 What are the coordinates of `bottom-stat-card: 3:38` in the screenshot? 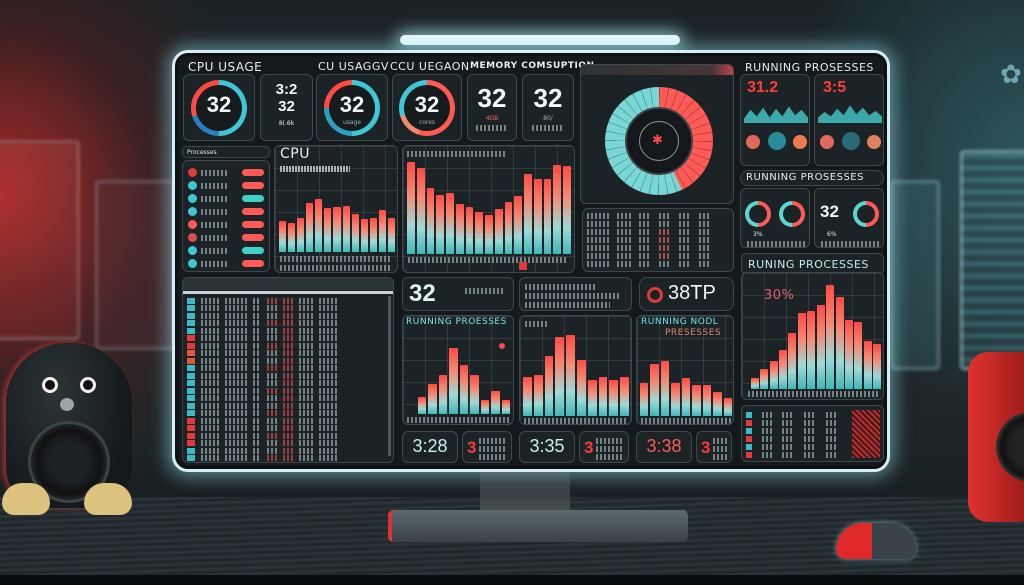 It's located at (664, 447).